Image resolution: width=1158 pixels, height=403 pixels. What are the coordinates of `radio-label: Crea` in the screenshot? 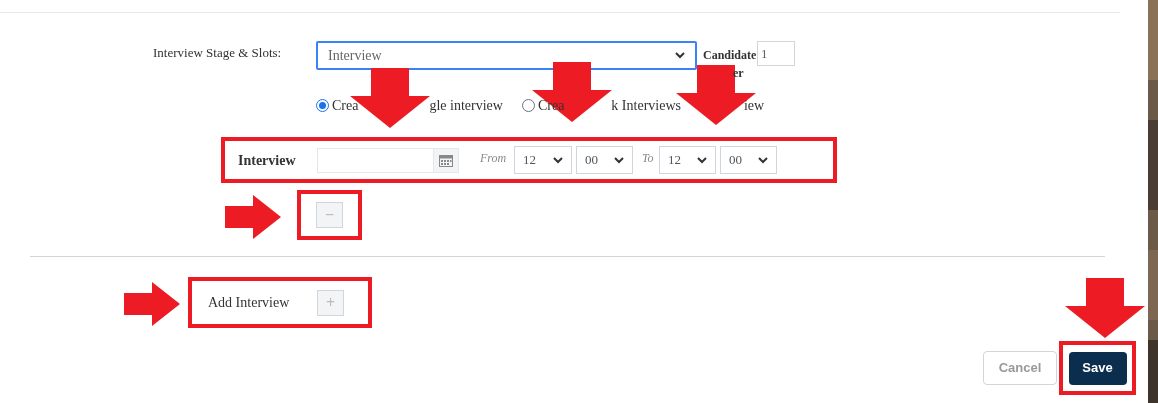 It's located at (345, 105).